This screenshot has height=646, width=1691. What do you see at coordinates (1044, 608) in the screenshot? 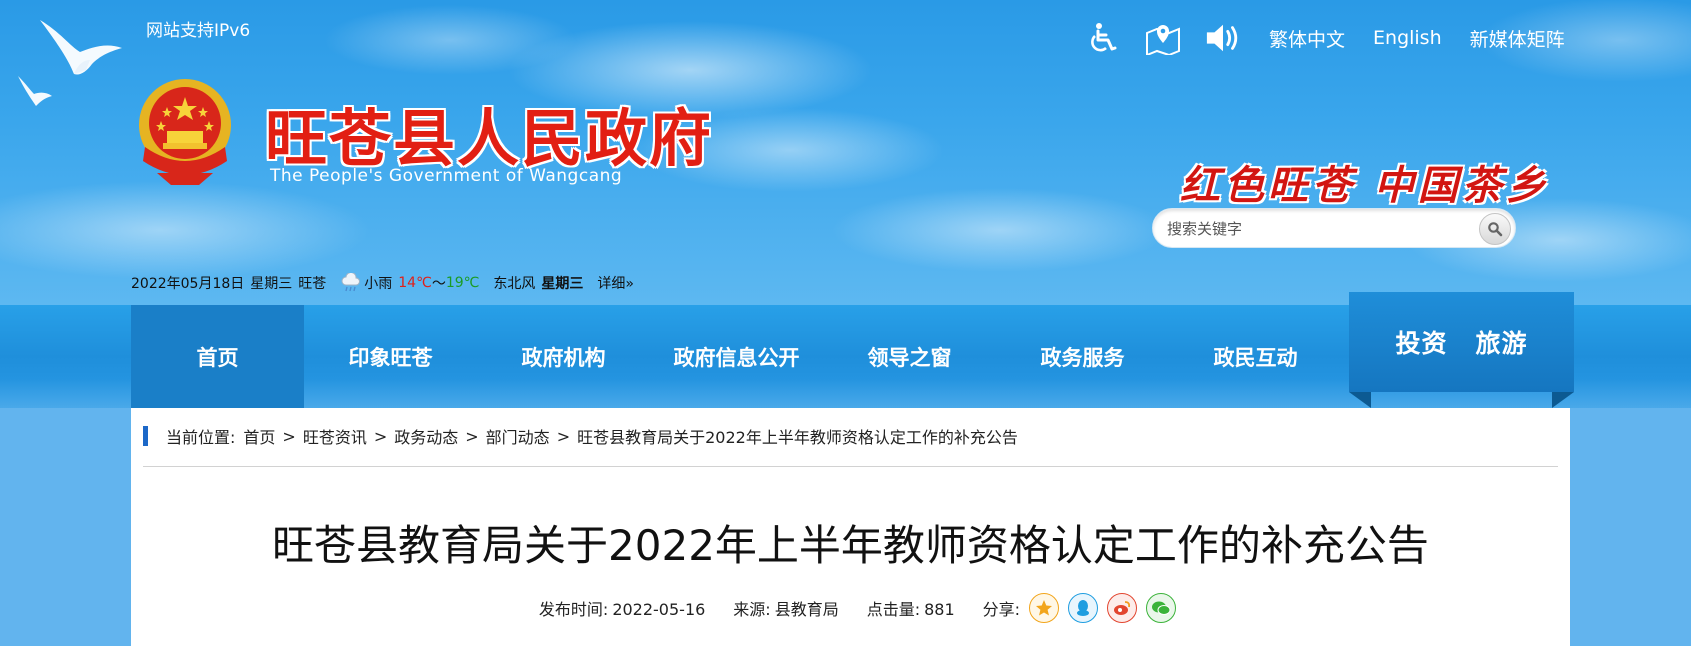
I see `qzone-star-icon` at bounding box center [1044, 608].